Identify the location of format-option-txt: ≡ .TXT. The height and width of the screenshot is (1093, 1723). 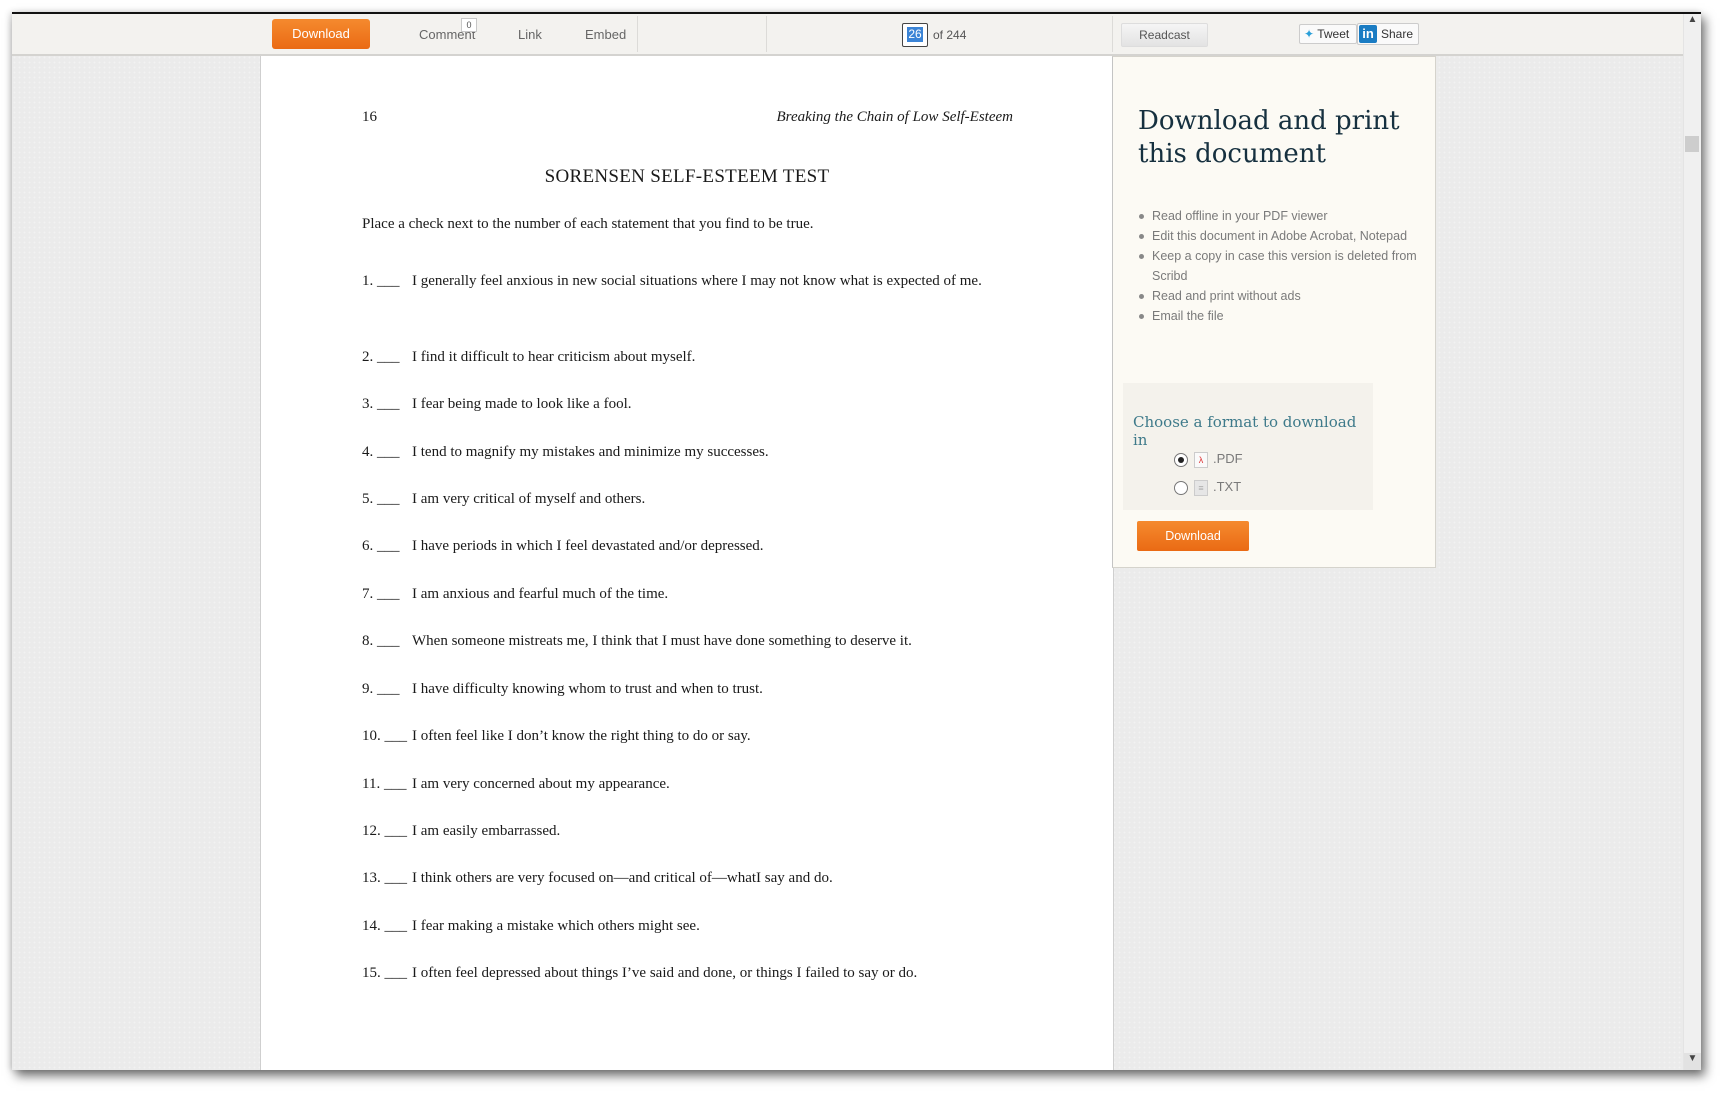
(1207, 487).